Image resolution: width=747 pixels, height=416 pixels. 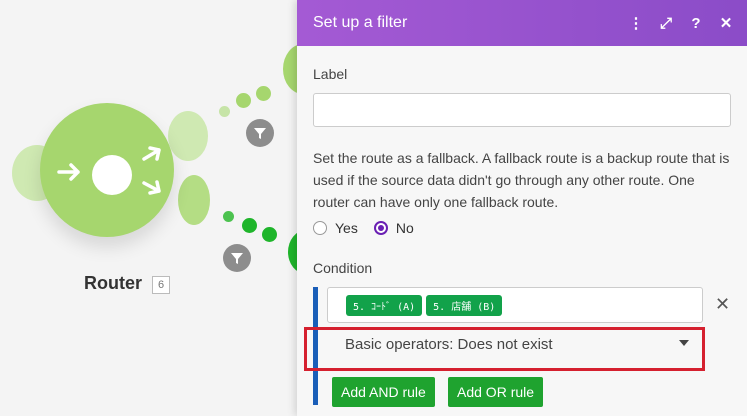 I want to click on label-input, so click(x=522, y=110).